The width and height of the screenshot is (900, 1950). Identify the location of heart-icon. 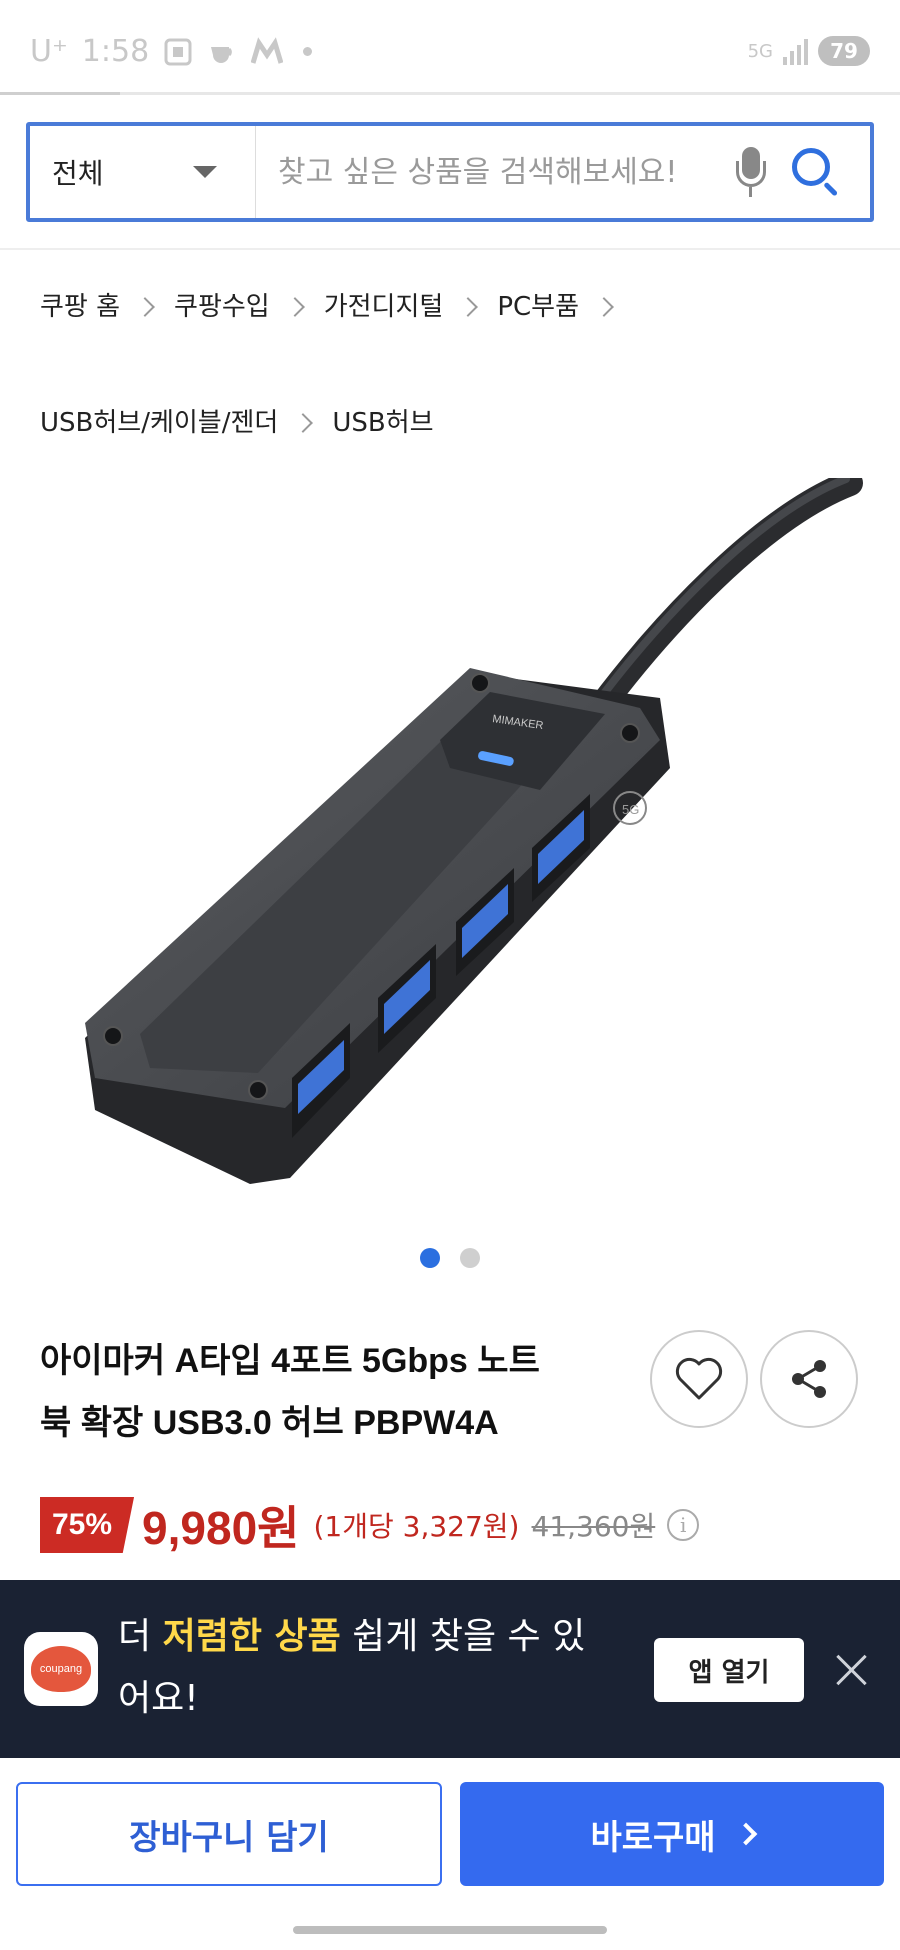
(699, 1378).